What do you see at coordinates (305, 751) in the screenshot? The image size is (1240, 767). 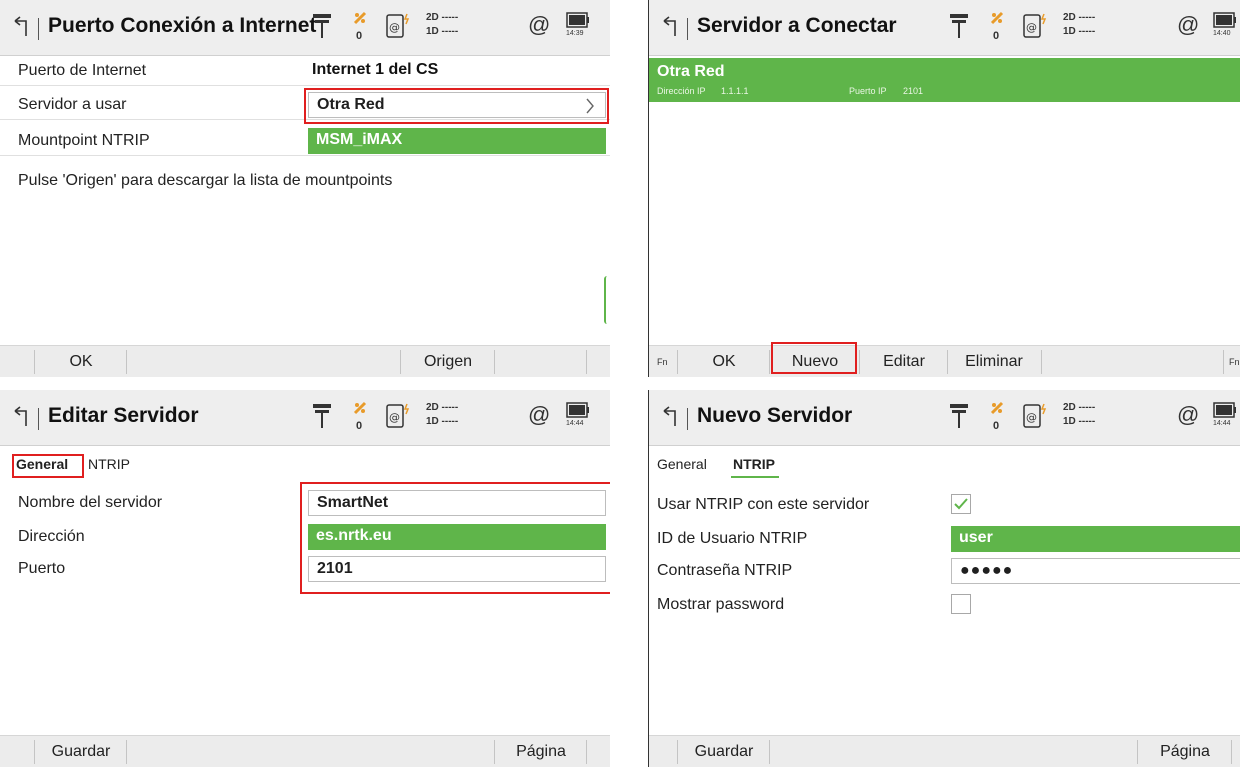 I see `bottom-bar: Guardar Página` at bounding box center [305, 751].